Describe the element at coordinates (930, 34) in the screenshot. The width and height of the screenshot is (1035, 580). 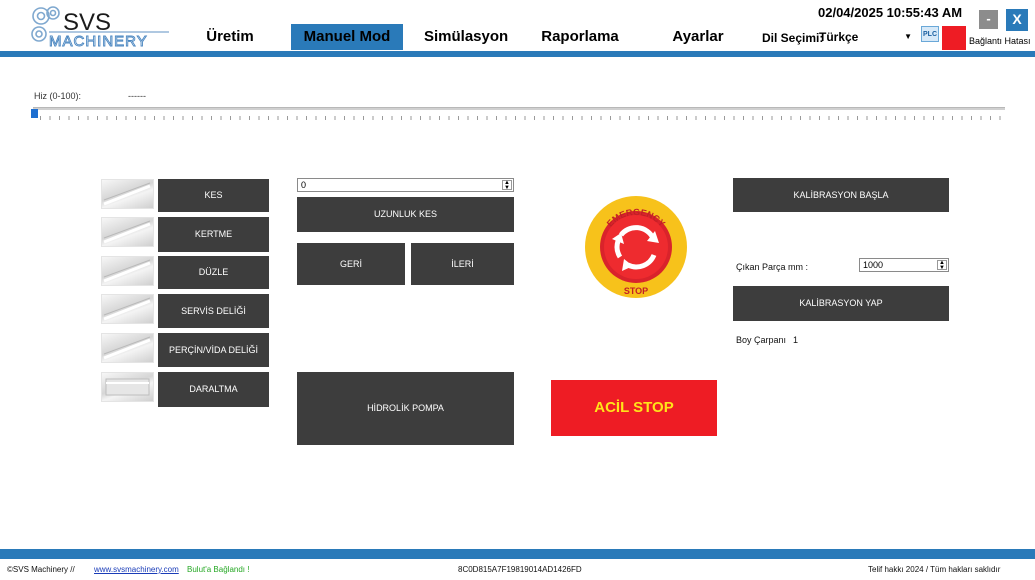
I see `plc-icon: PLC` at that location.